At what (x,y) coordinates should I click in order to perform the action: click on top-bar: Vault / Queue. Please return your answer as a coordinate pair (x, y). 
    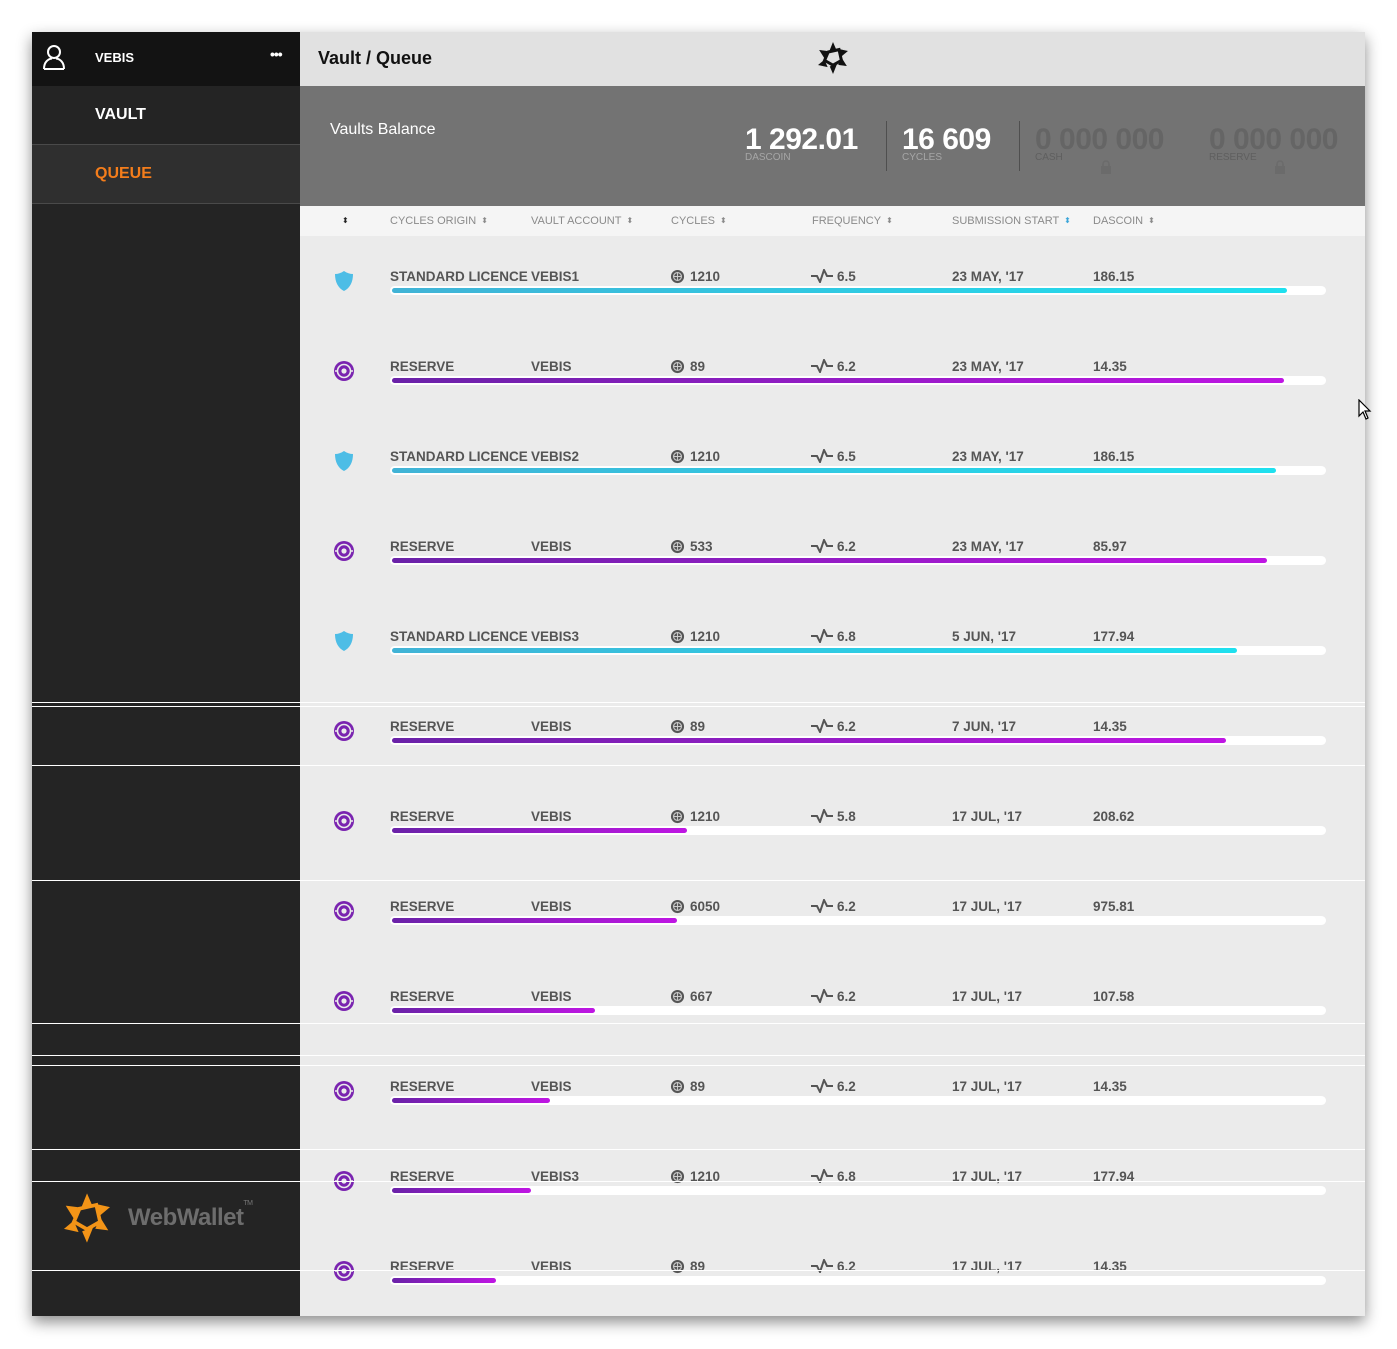
    Looking at the image, I should click on (832, 59).